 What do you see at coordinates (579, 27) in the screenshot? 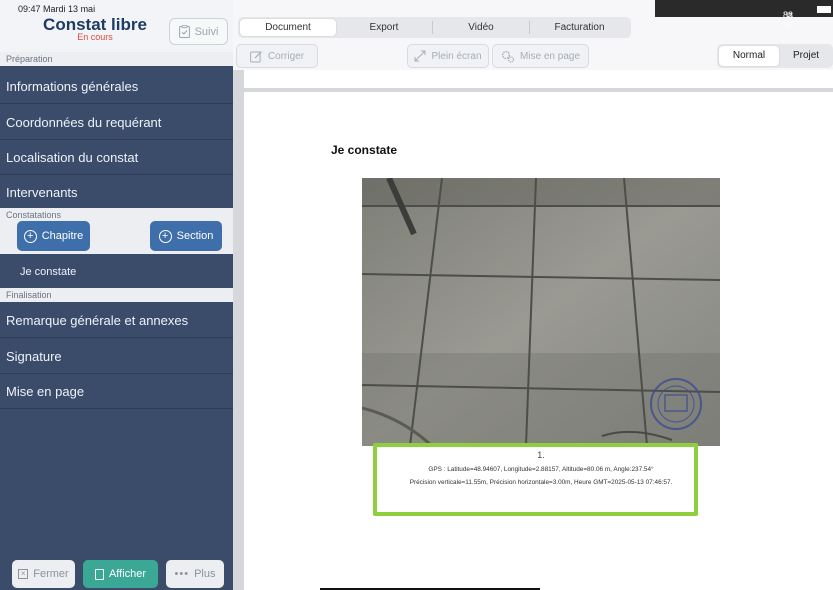
I see `tab-facturation: Facturation` at bounding box center [579, 27].